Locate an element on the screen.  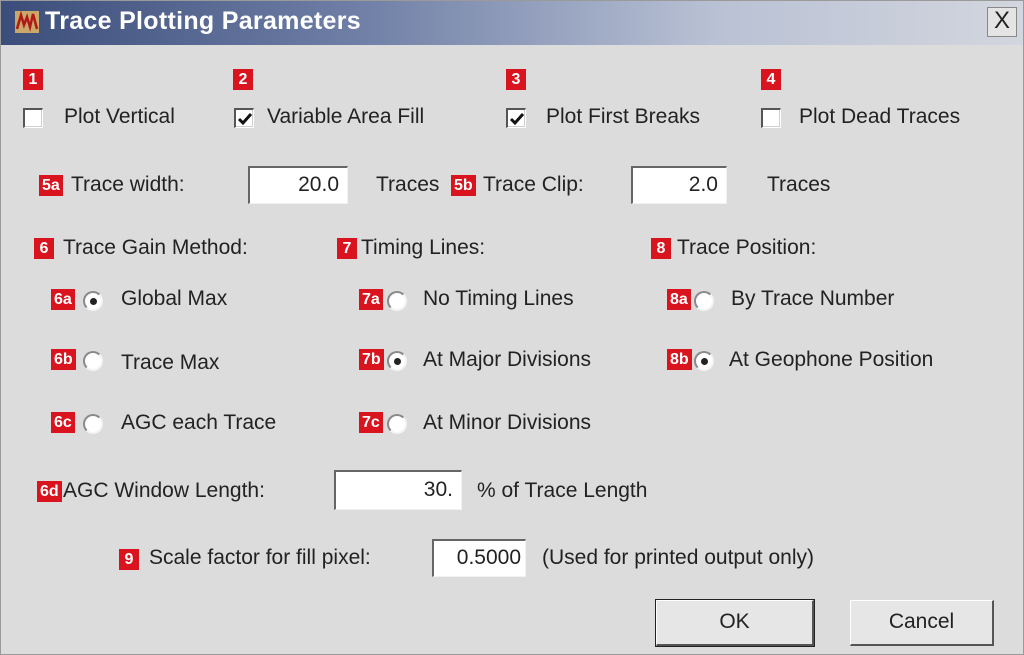
ok-button: OK is located at coordinates (735, 623).